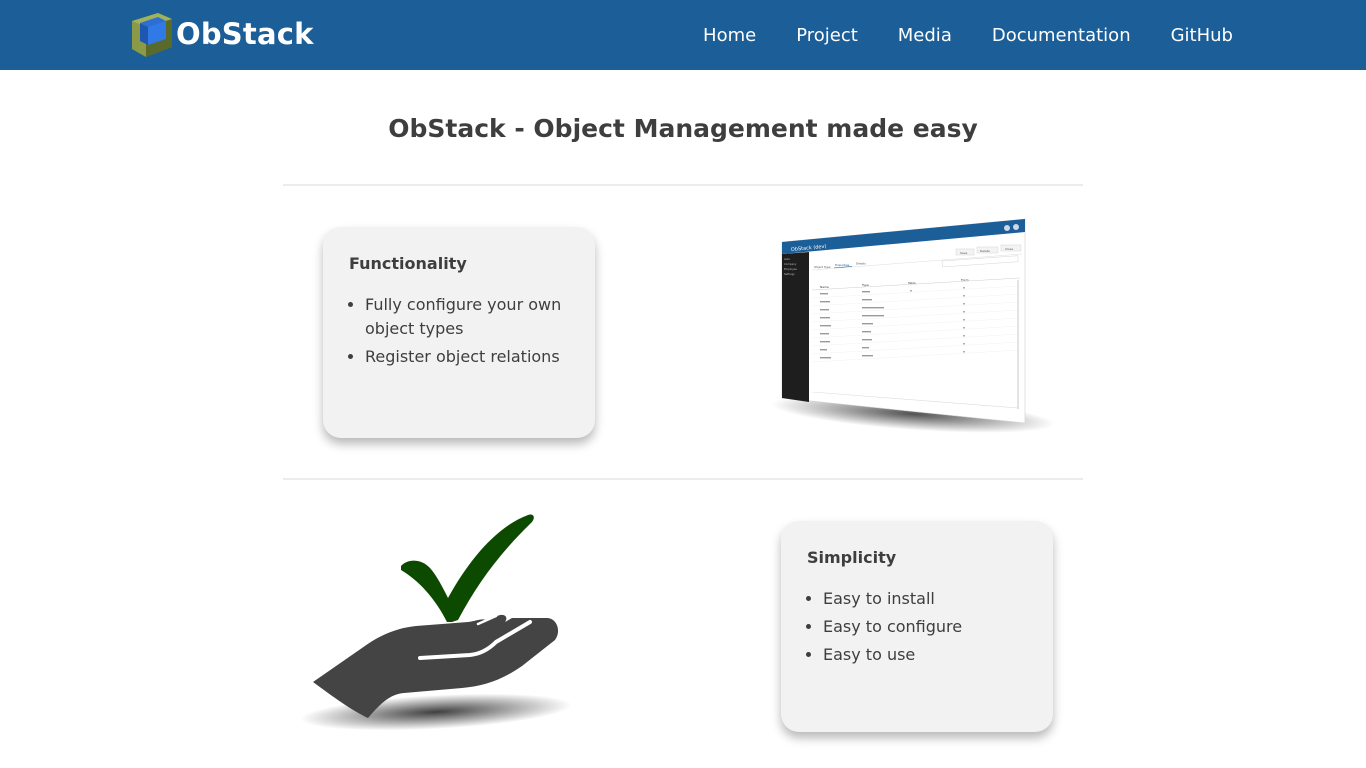 The image size is (1366, 768). What do you see at coordinates (245, 34) in the screenshot?
I see `brand-name: ObStack` at bounding box center [245, 34].